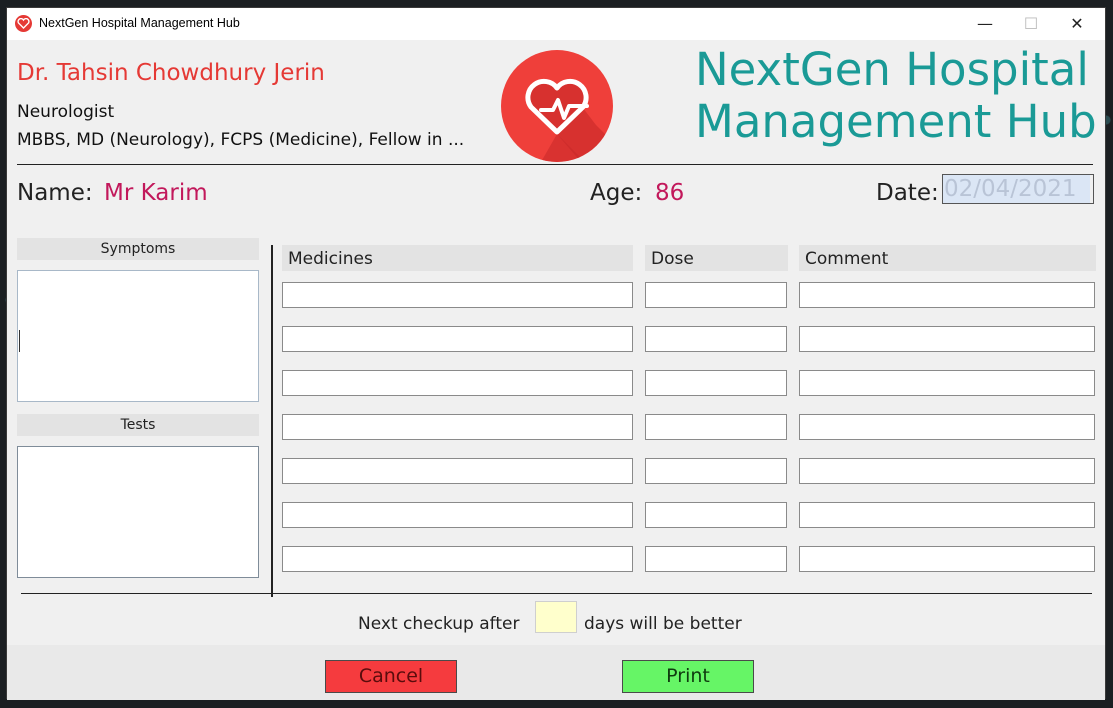 The width and height of the screenshot is (1113, 708). I want to click on hub-title: NextGen Hospital Management Hub, so click(896, 96).